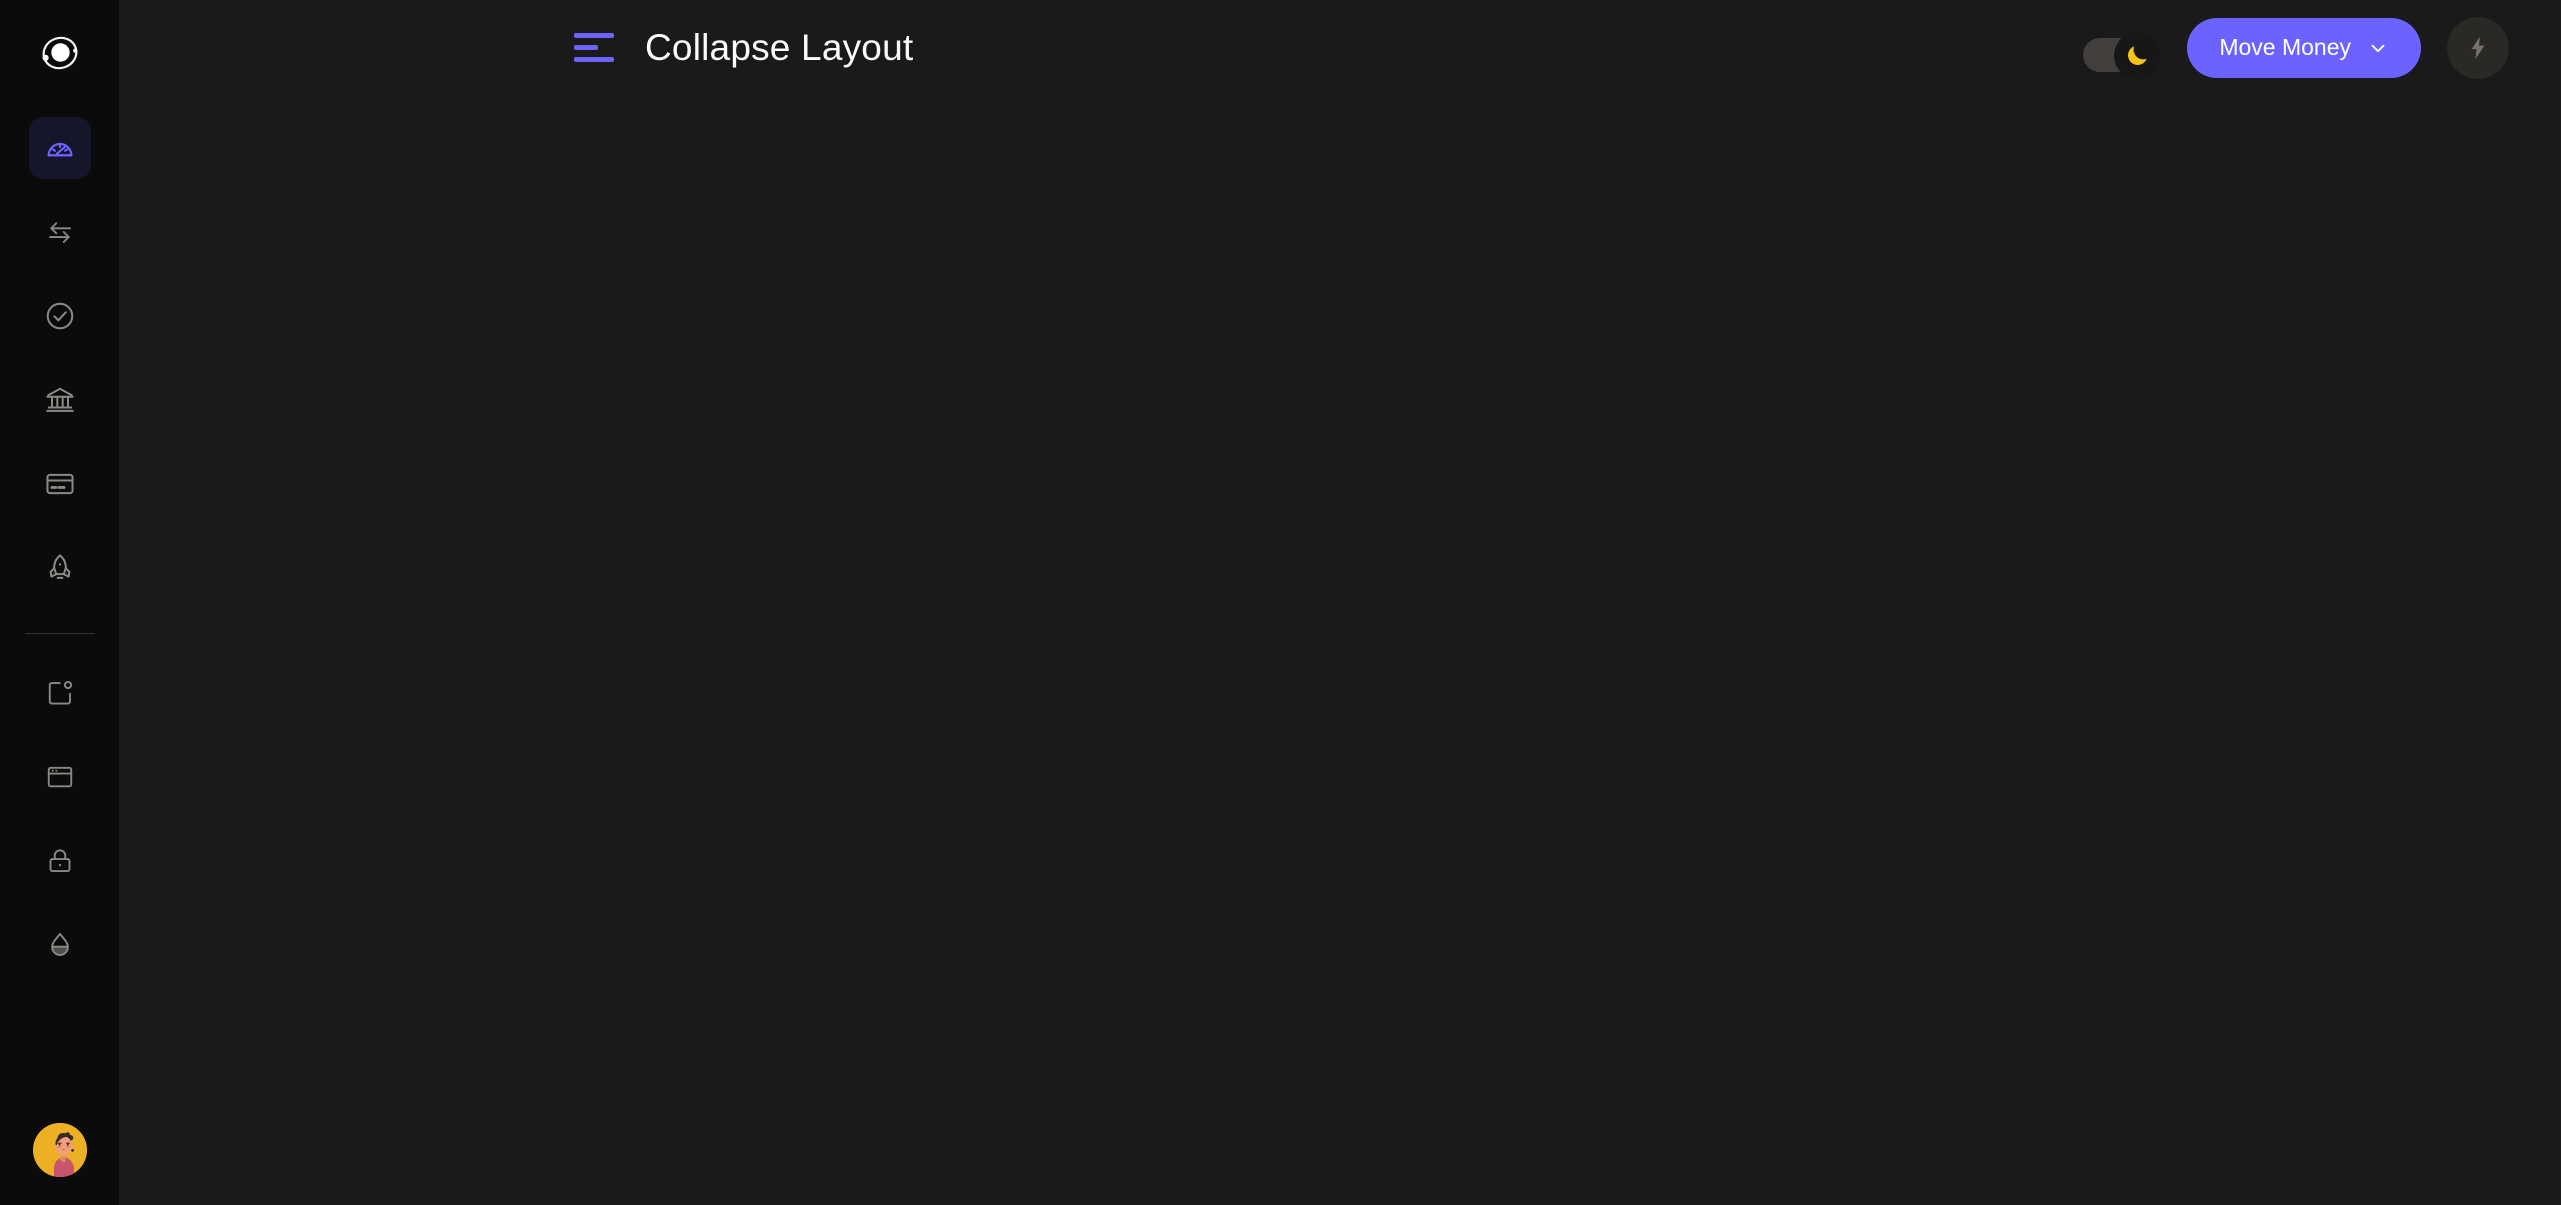  What do you see at coordinates (2285, 47) in the screenshot?
I see `move-money-label: Move Money` at bounding box center [2285, 47].